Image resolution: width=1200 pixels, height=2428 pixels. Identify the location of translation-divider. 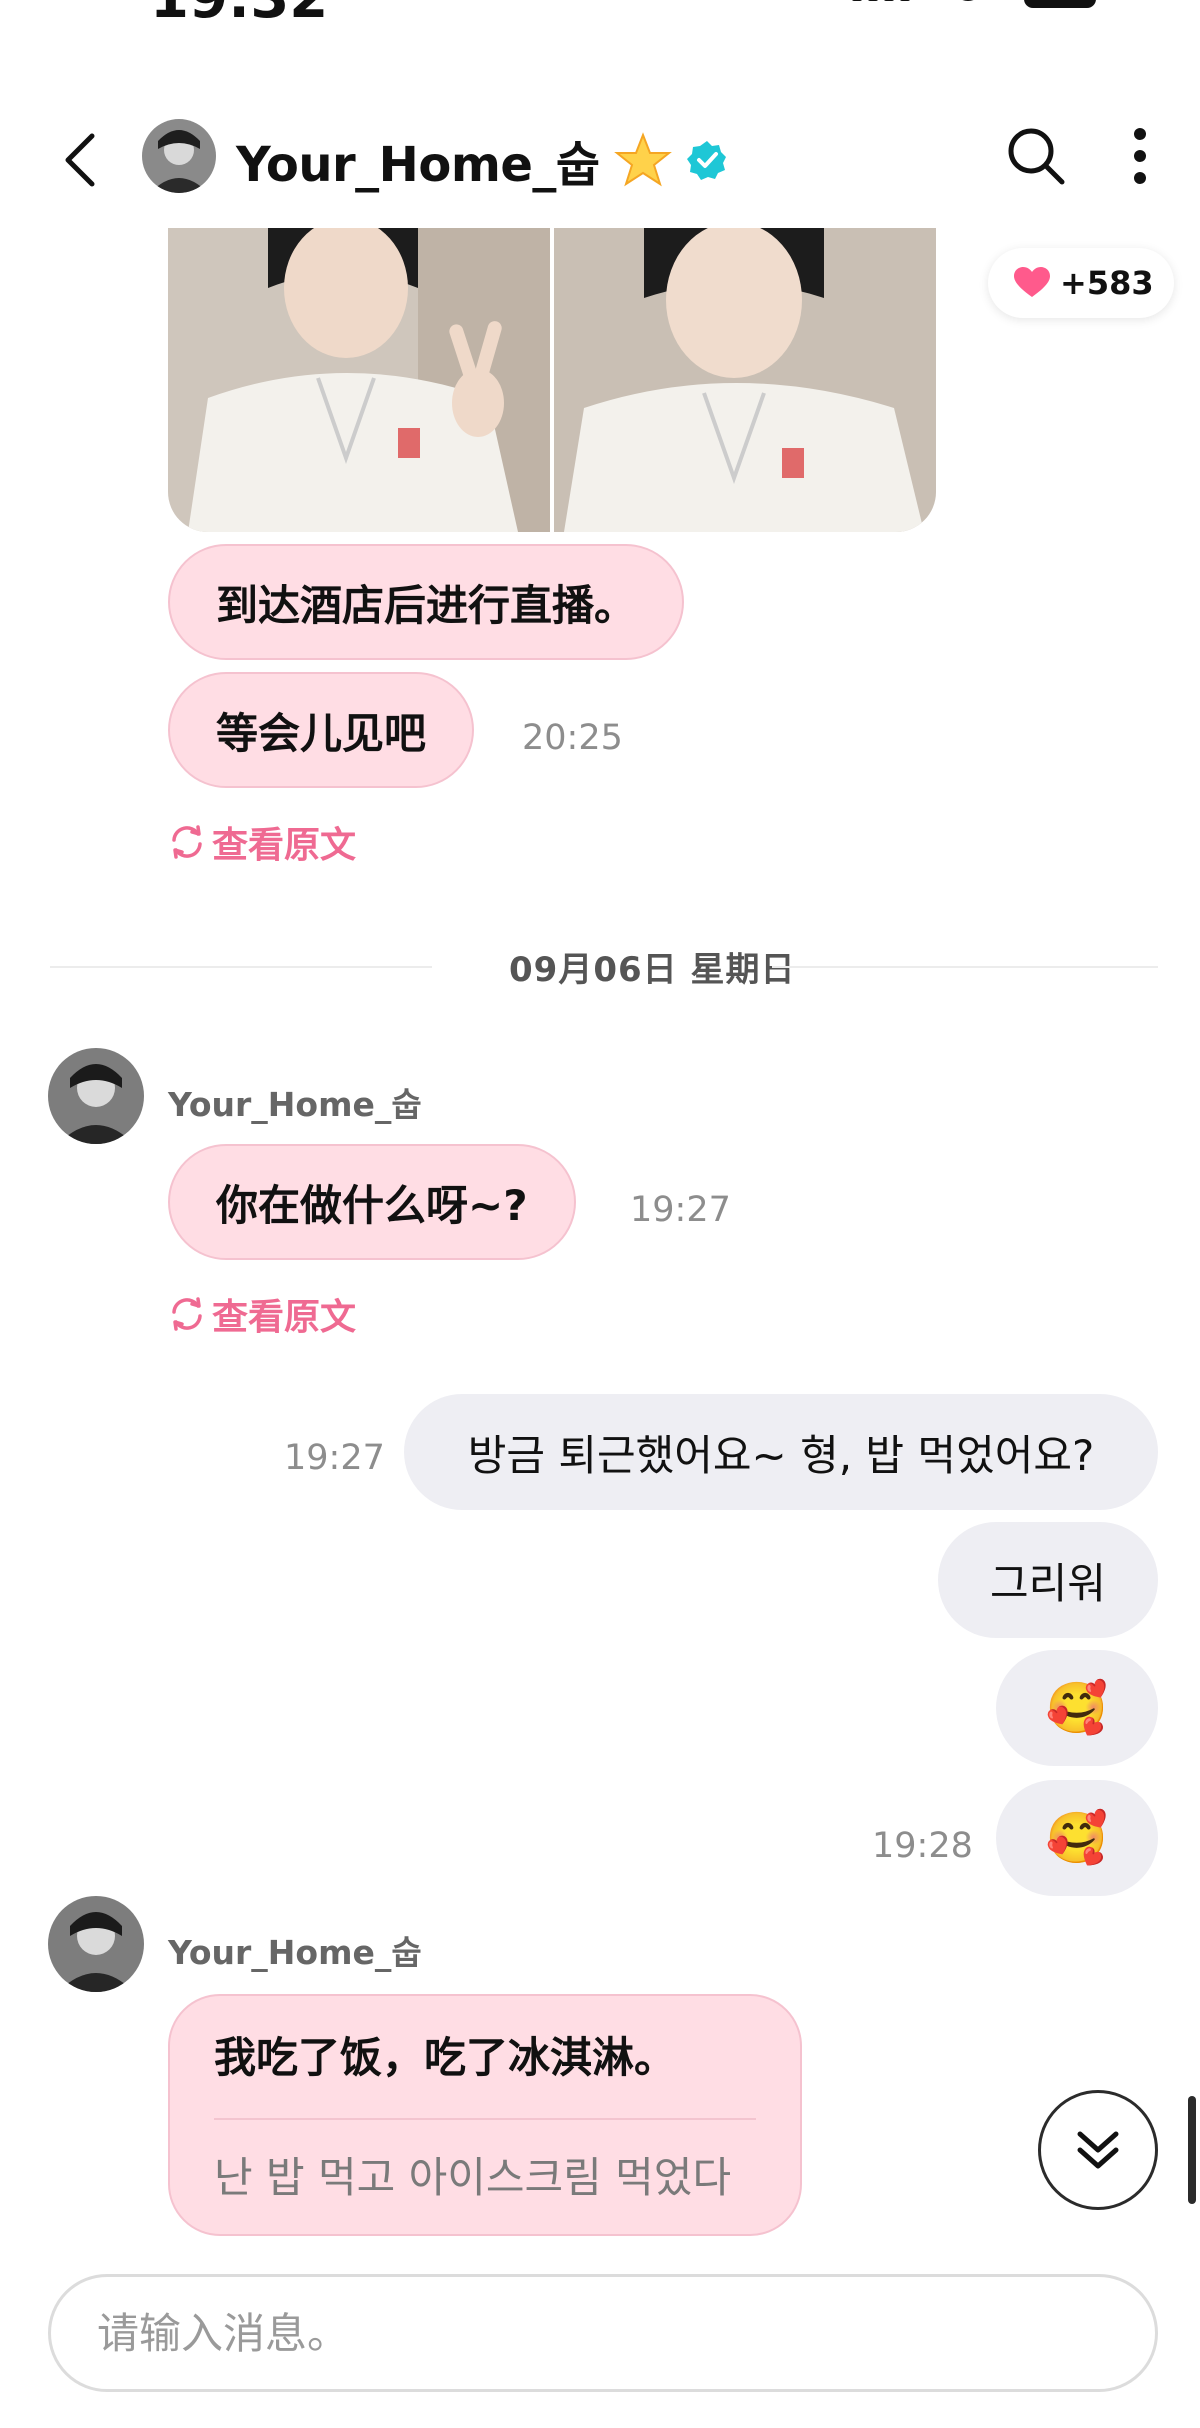
(485, 2119).